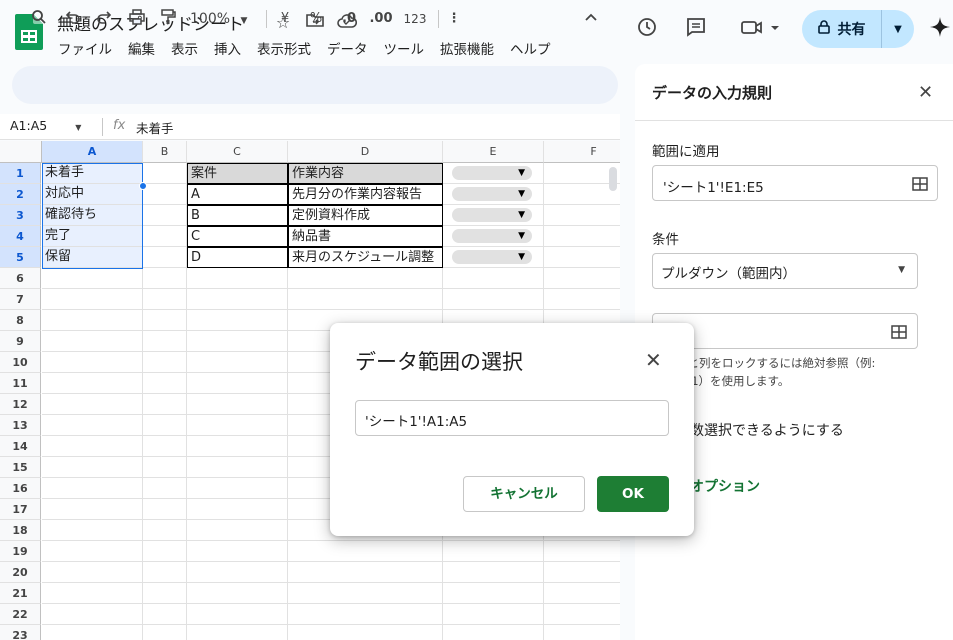  Describe the element at coordinates (104, 19) in the screenshot. I see `redo-icon` at that location.